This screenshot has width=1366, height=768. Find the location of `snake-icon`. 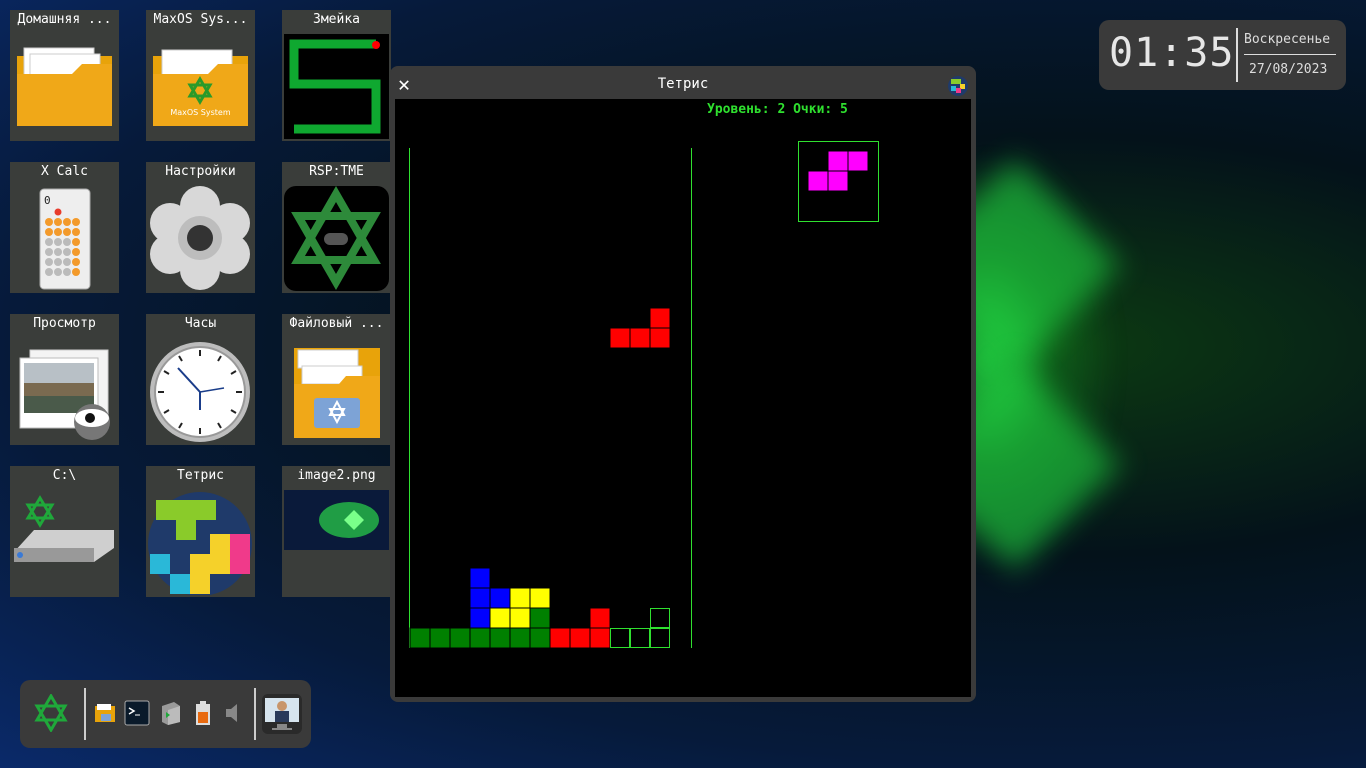

snake-icon is located at coordinates (336, 86).